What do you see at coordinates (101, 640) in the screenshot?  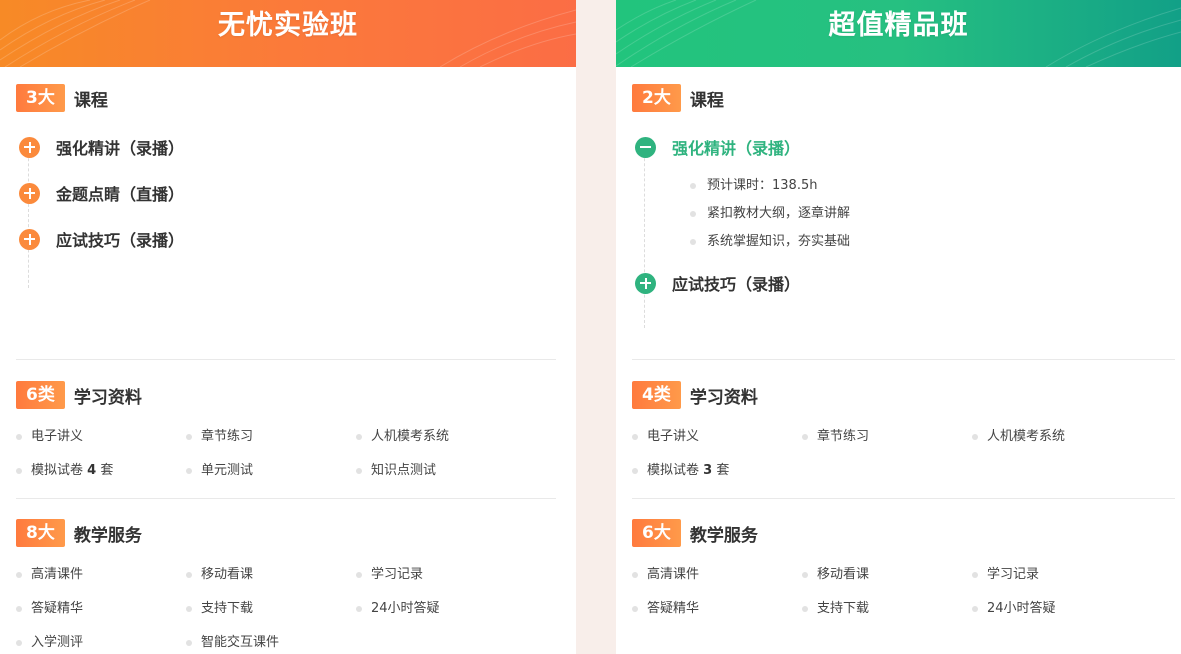 I see `service-item: 入学测评` at bounding box center [101, 640].